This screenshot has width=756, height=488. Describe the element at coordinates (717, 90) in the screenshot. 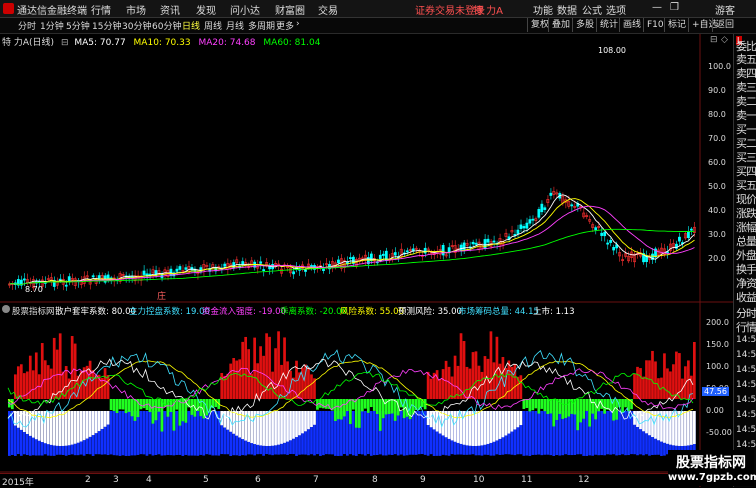

I see `price-tick: 90.0` at that location.